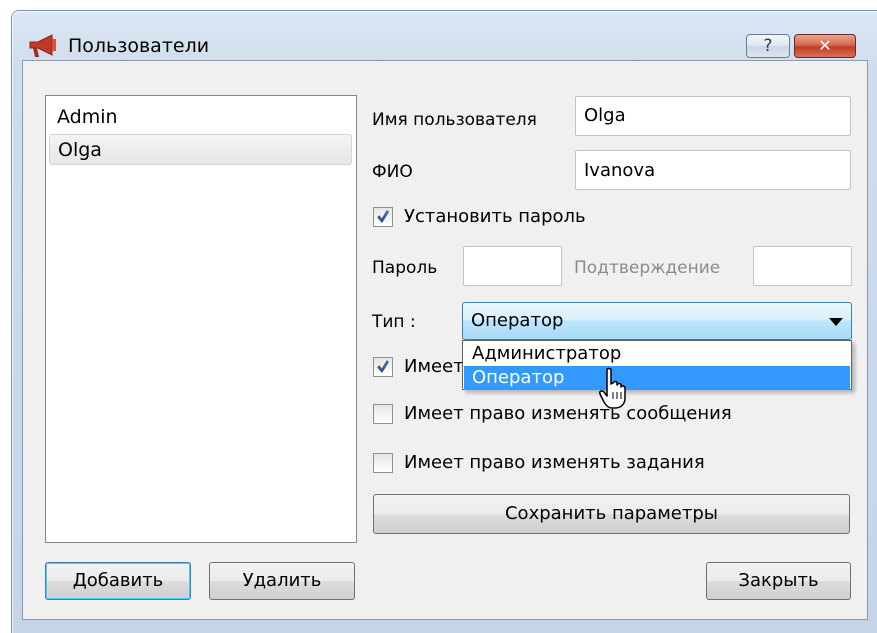 The height and width of the screenshot is (633, 877). Describe the element at coordinates (383, 414) in the screenshot. I see `perm-edit-messages-checkbox` at that location.